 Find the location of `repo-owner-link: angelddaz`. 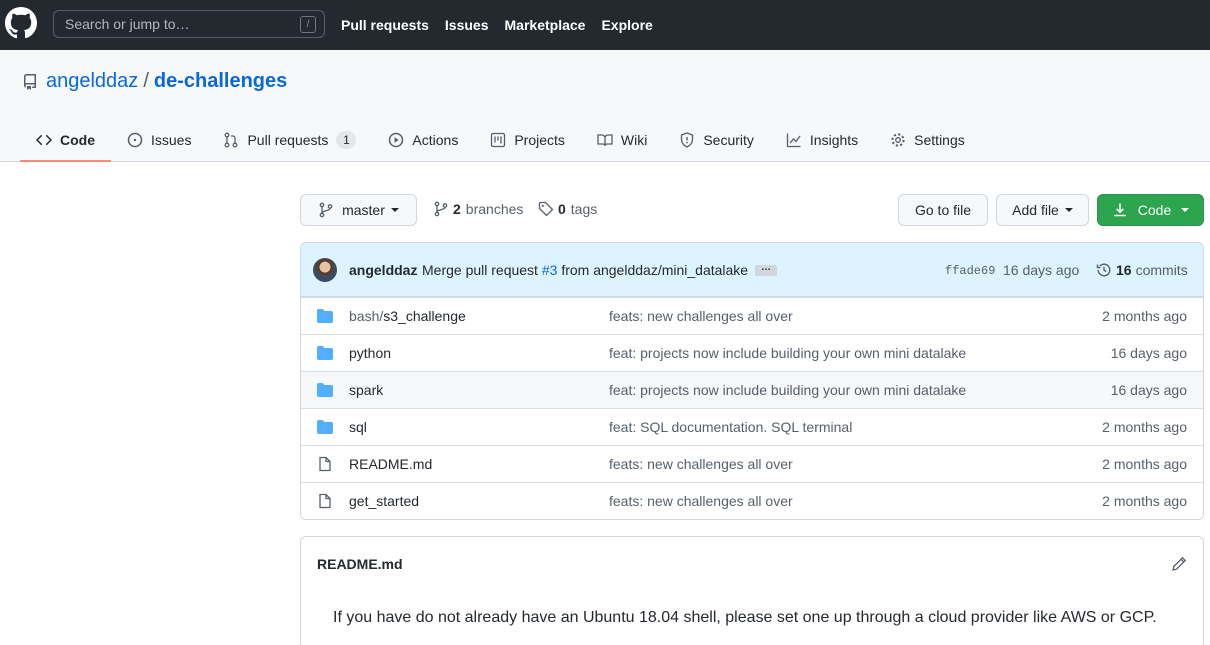

repo-owner-link: angelddaz is located at coordinates (92, 81).